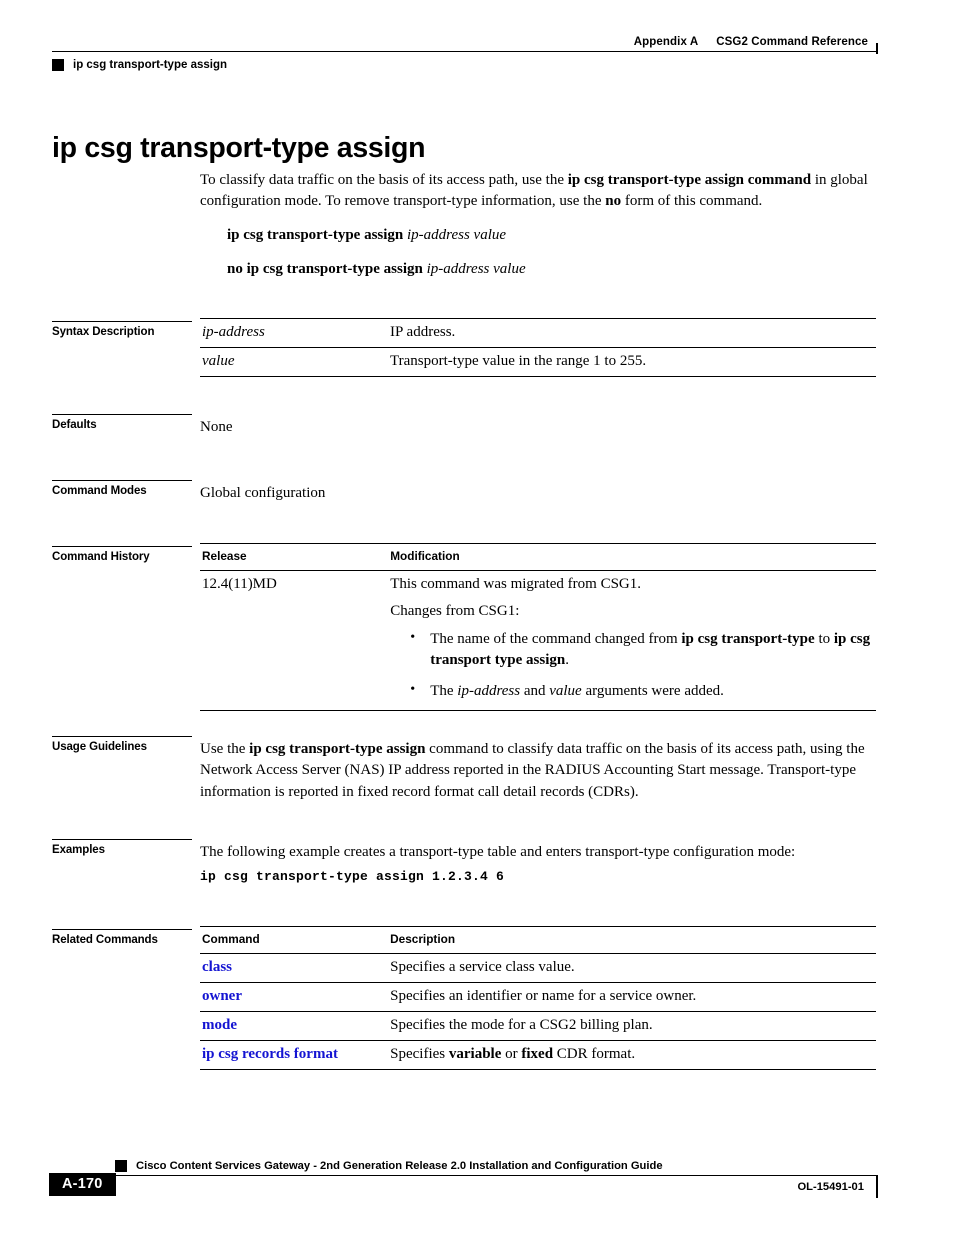 The height and width of the screenshot is (1235, 954). Describe the element at coordinates (632, 333) in the screenshot. I see `syntax-desc: IP address.` at that location.